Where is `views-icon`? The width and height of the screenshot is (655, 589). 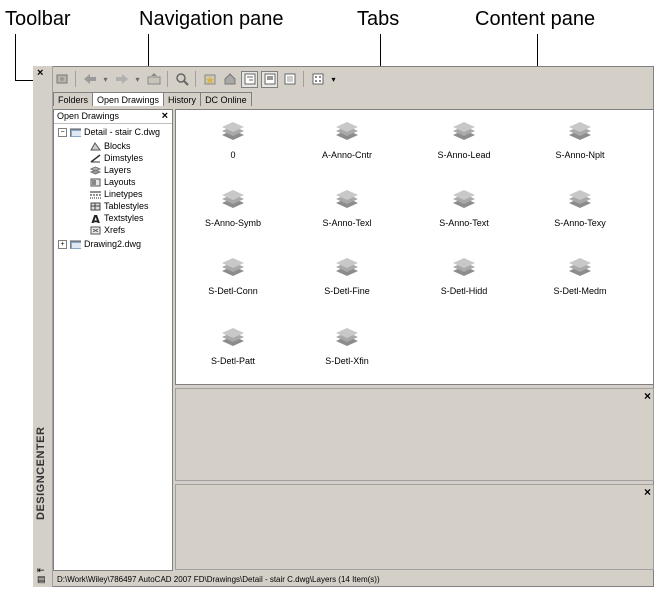 views-icon is located at coordinates (317, 79).